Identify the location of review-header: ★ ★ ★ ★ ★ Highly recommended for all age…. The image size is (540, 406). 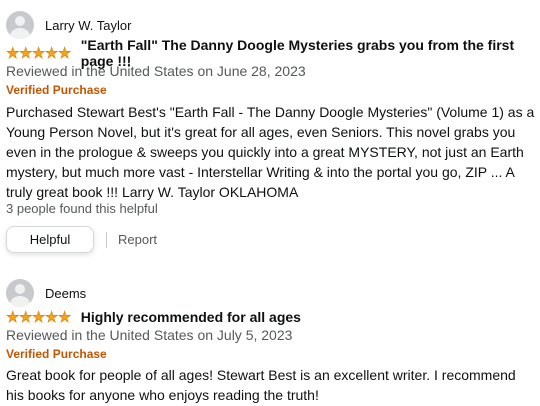
(153, 317).